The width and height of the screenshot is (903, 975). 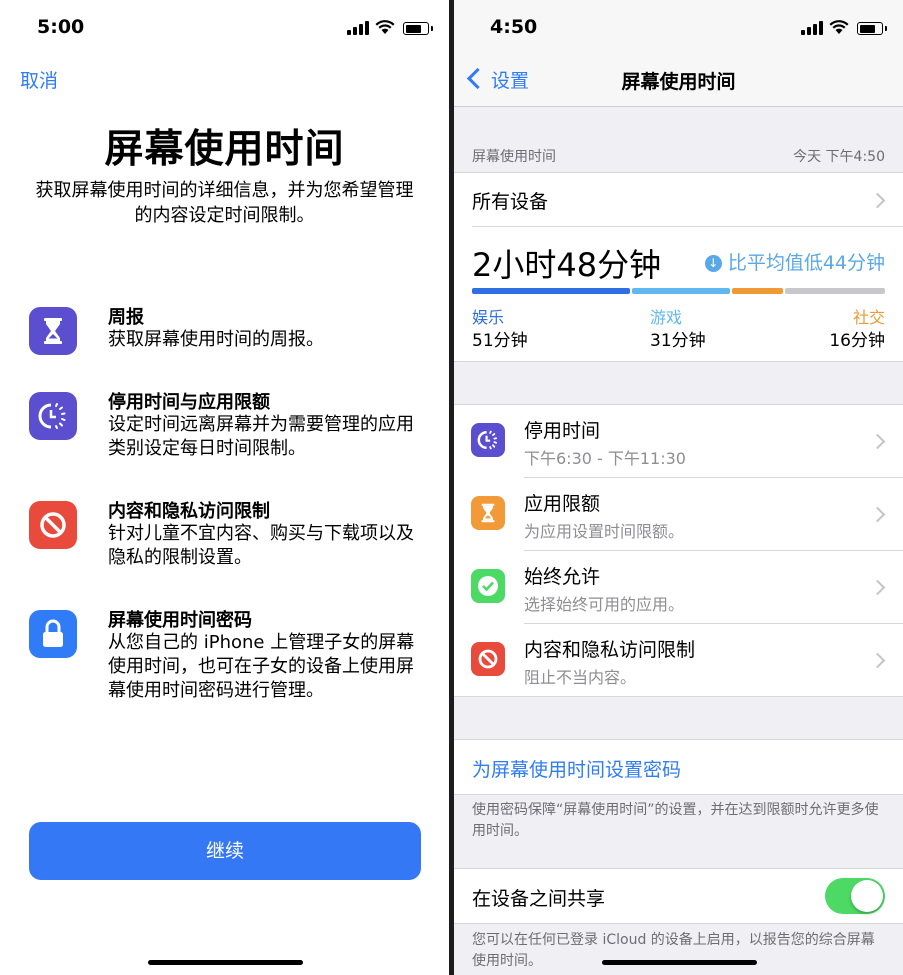 What do you see at coordinates (678, 441) in the screenshot?
I see `row-downtime: 停用时间 下午6:30 - 下午11:30` at bounding box center [678, 441].